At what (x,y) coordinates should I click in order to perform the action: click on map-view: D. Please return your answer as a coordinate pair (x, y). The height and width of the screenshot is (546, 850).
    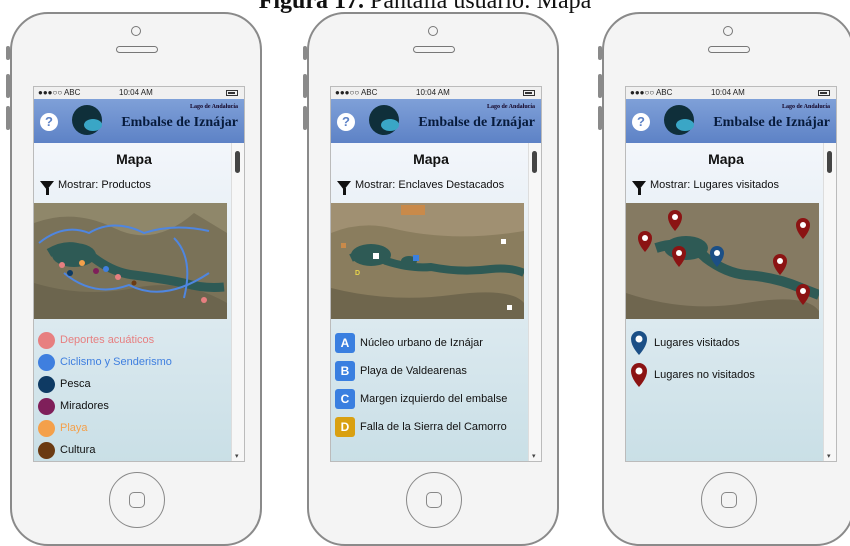
    Looking at the image, I should click on (427, 261).